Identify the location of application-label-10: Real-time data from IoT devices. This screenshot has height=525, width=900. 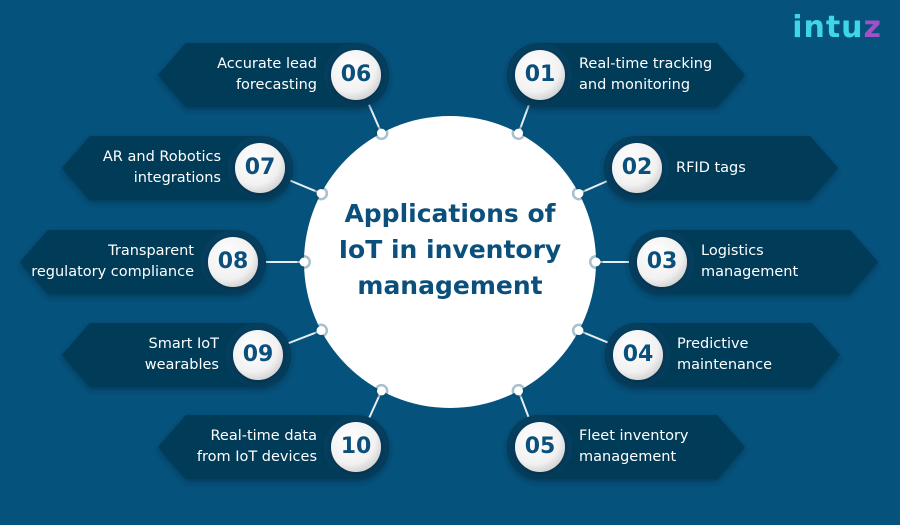
(256, 446).